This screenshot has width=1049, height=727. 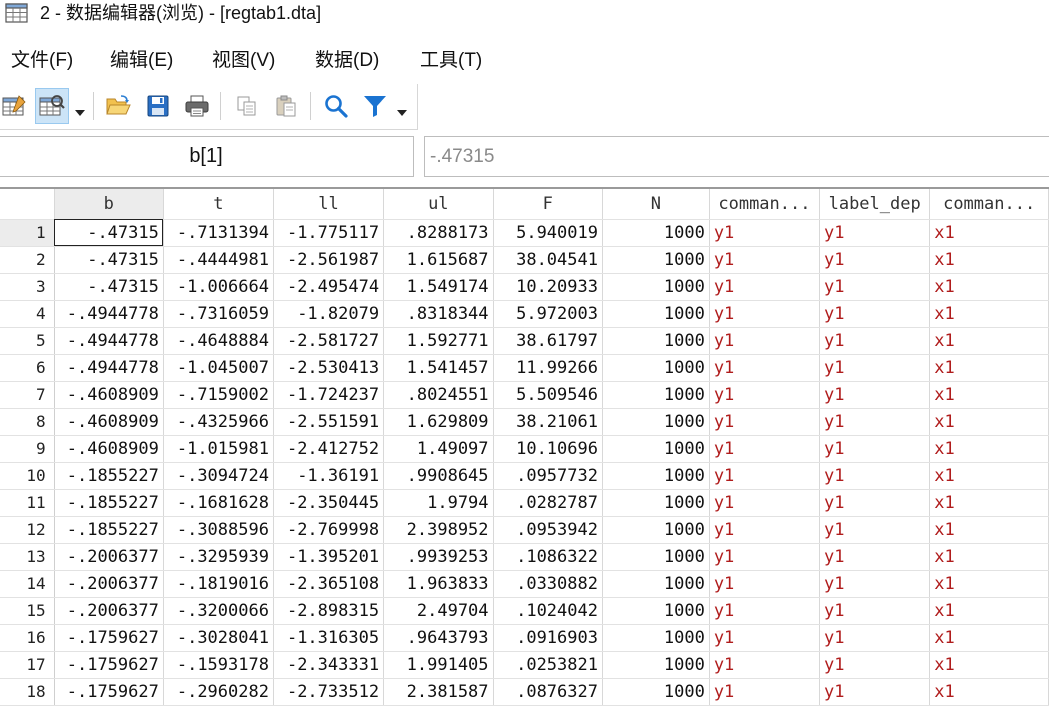 What do you see at coordinates (438, 530) in the screenshot?
I see `table-cell: 2.398952` at bounding box center [438, 530].